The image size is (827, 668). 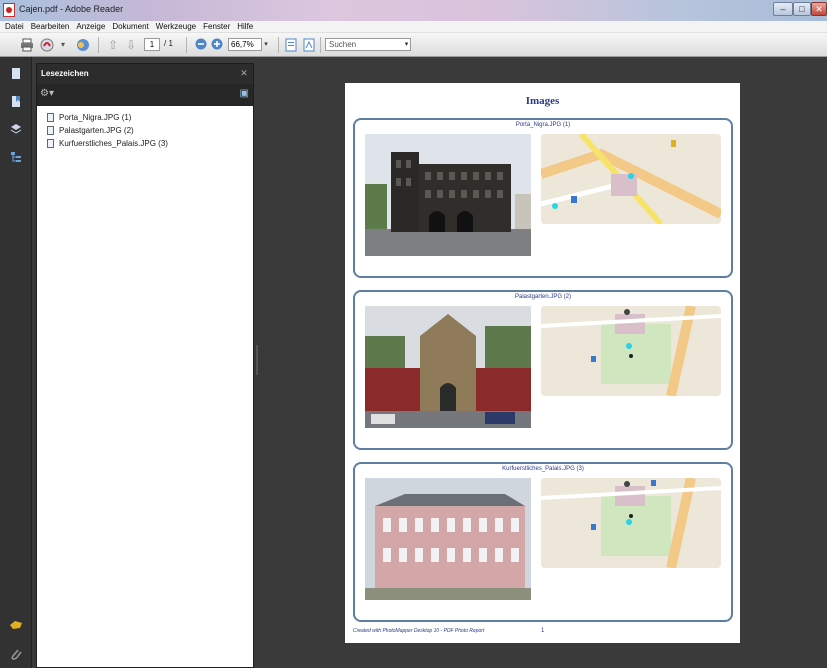 What do you see at coordinates (309, 45) in the screenshot?
I see `read-mode-icon` at bounding box center [309, 45].